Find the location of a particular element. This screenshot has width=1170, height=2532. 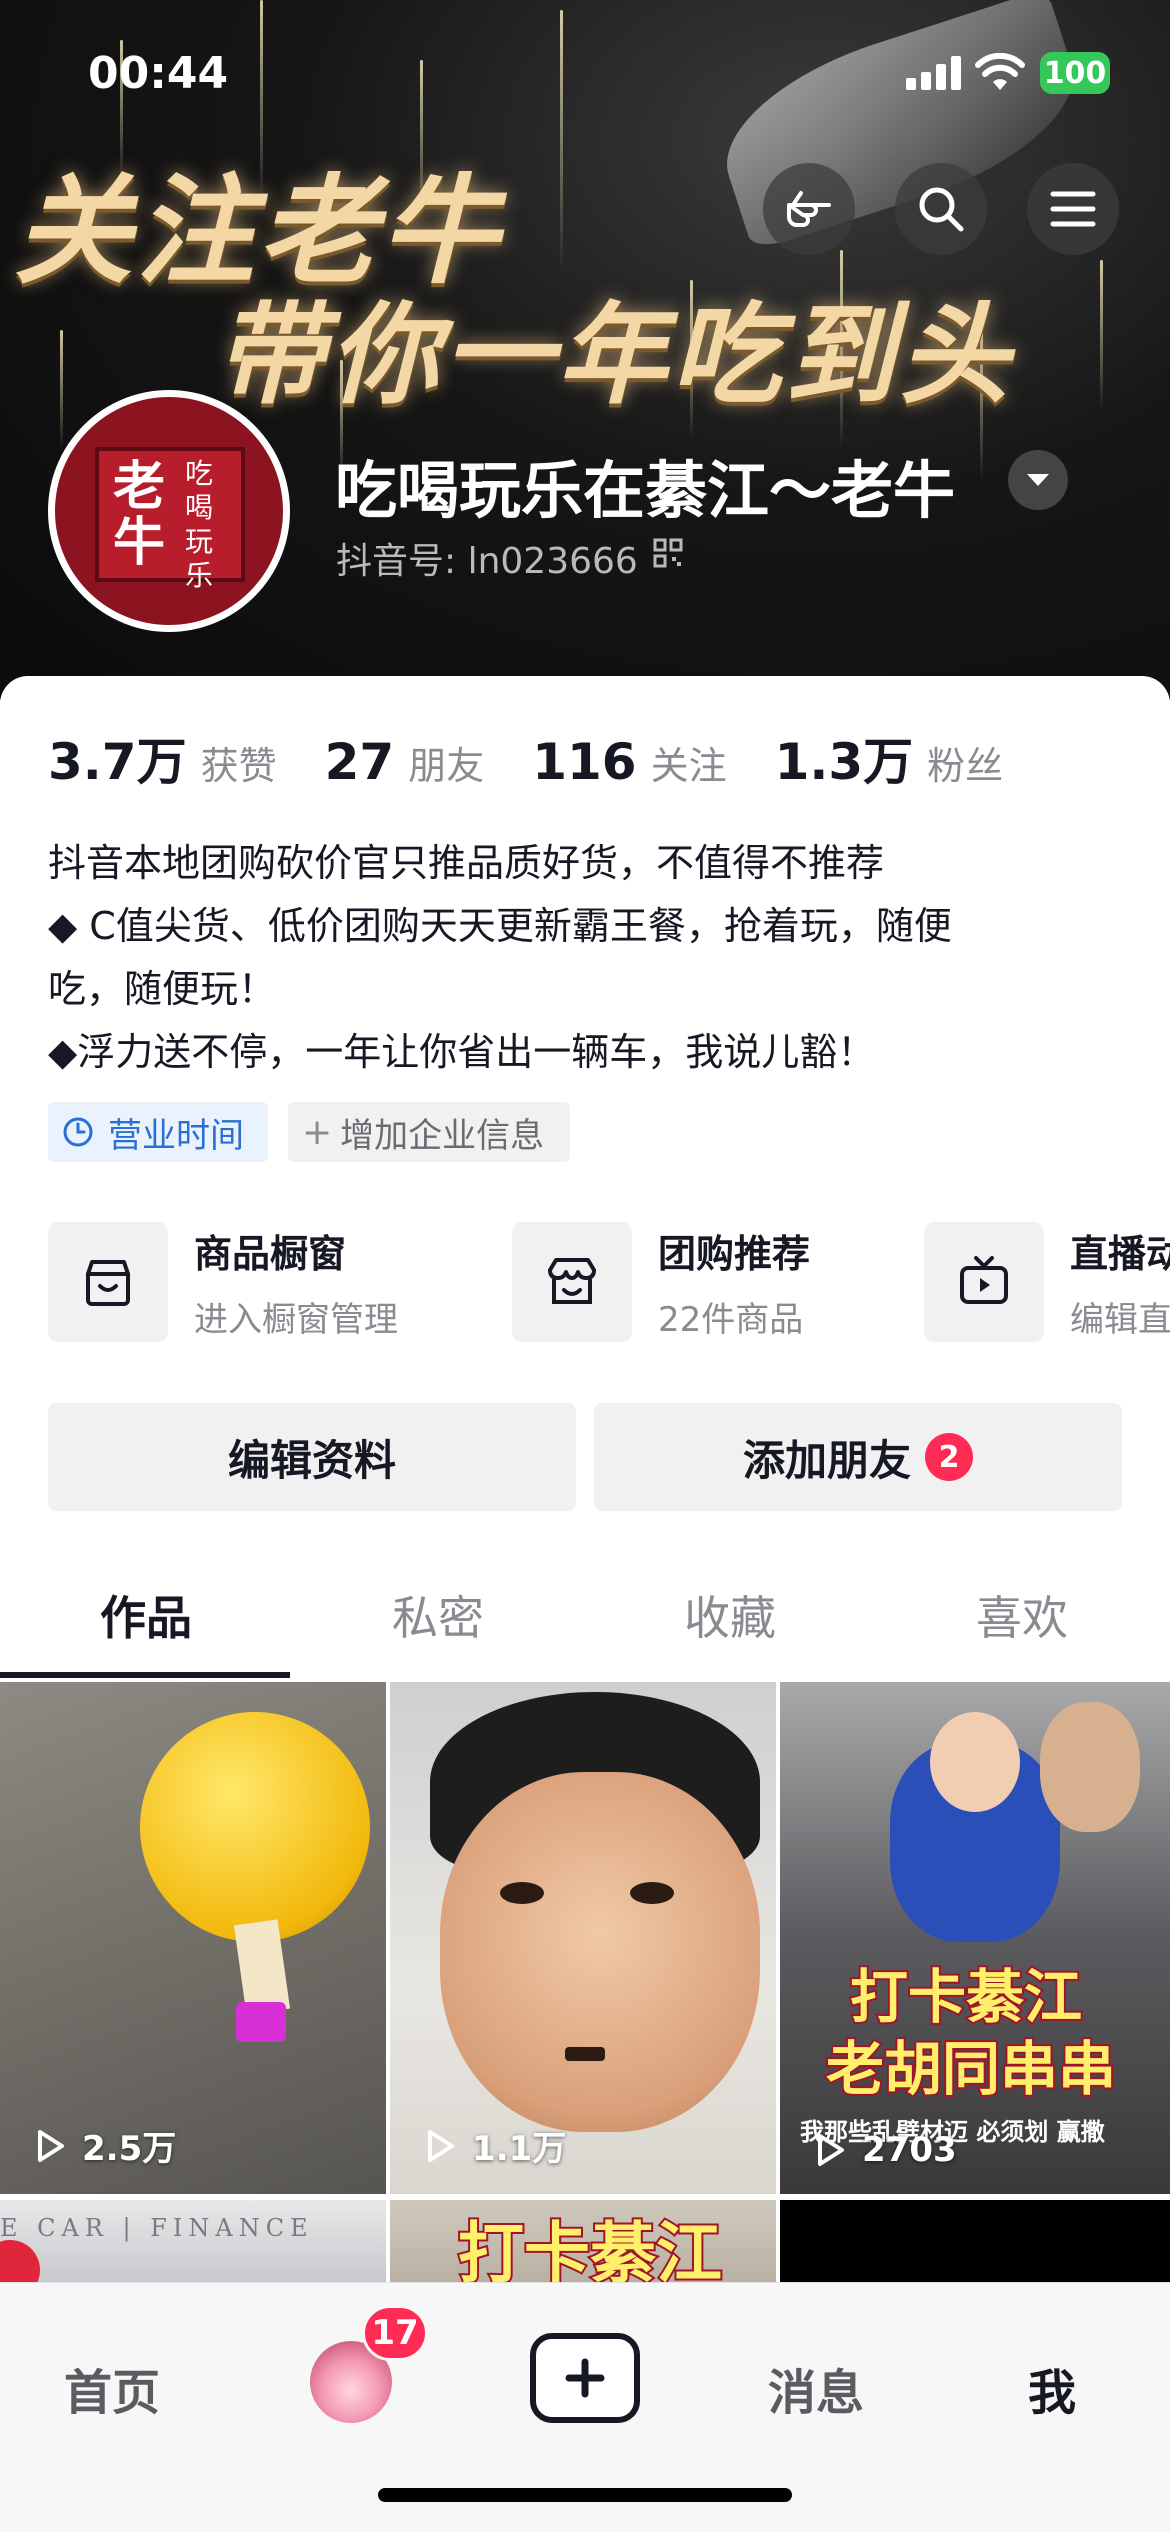

play-count: 2.5万 is located at coordinates (103, 2145).